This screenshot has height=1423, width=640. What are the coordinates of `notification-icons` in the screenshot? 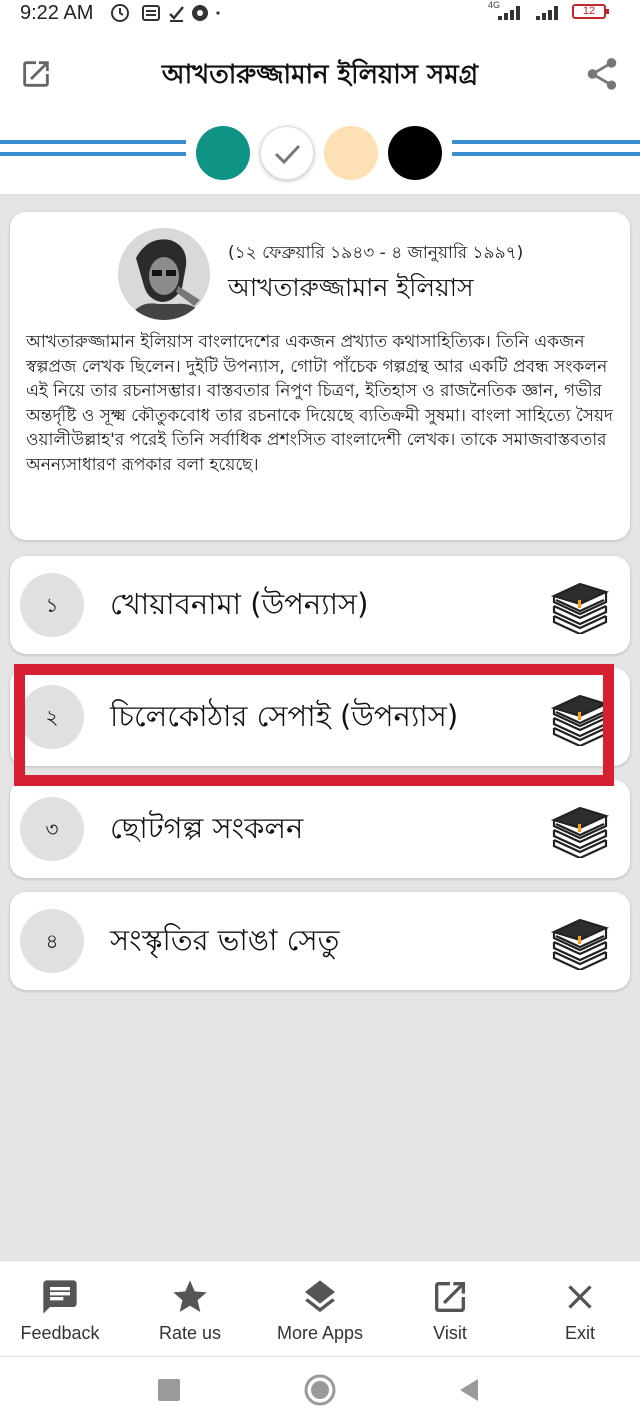 It's located at (165, 13).